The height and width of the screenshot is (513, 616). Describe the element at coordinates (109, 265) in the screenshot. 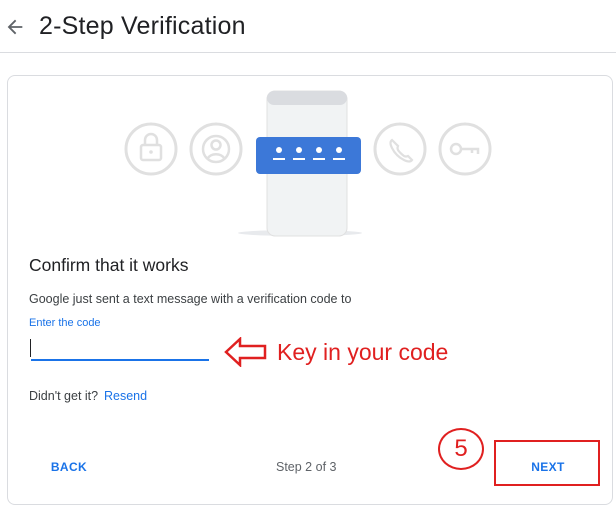

I see `confirm-title: Confirm that it works` at that location.